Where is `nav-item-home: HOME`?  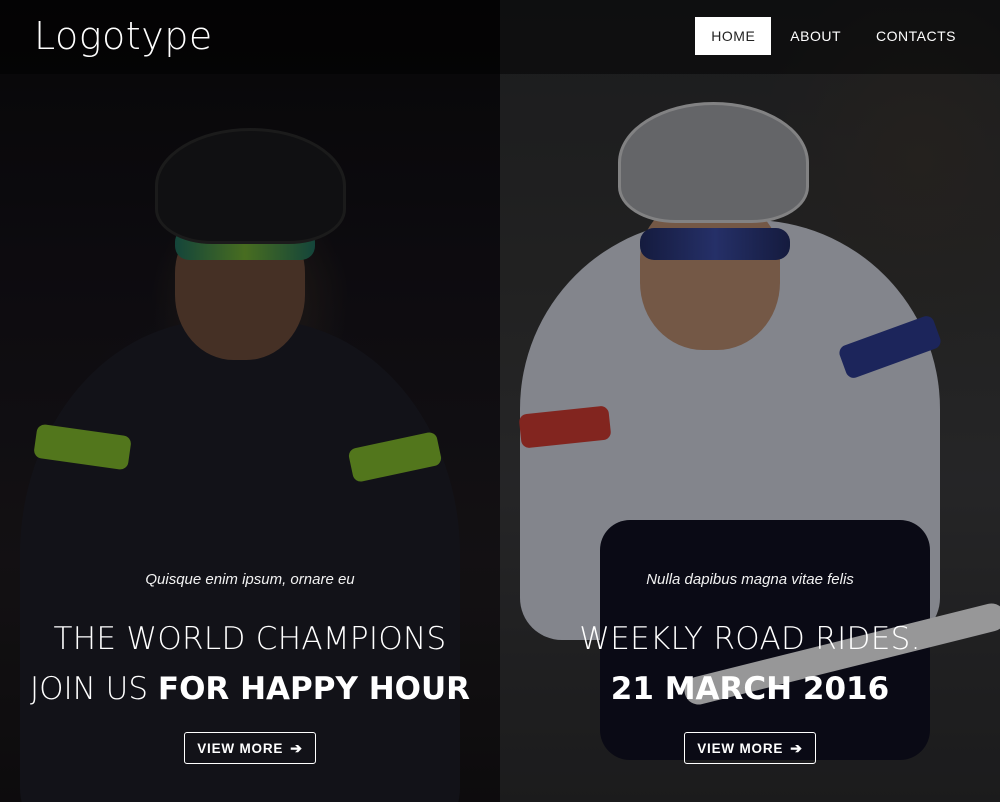 nav-item-home: HOME is located at coordinates (733, 36).